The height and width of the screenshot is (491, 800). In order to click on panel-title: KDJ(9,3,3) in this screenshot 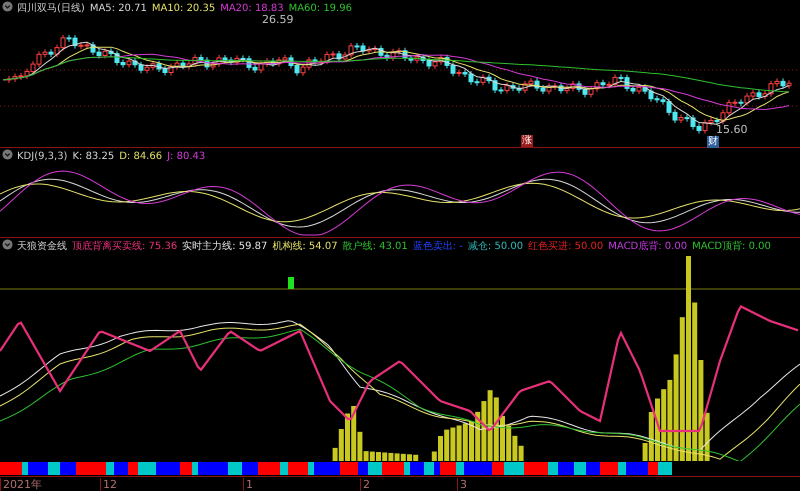, I will do `click(42, 156)`.